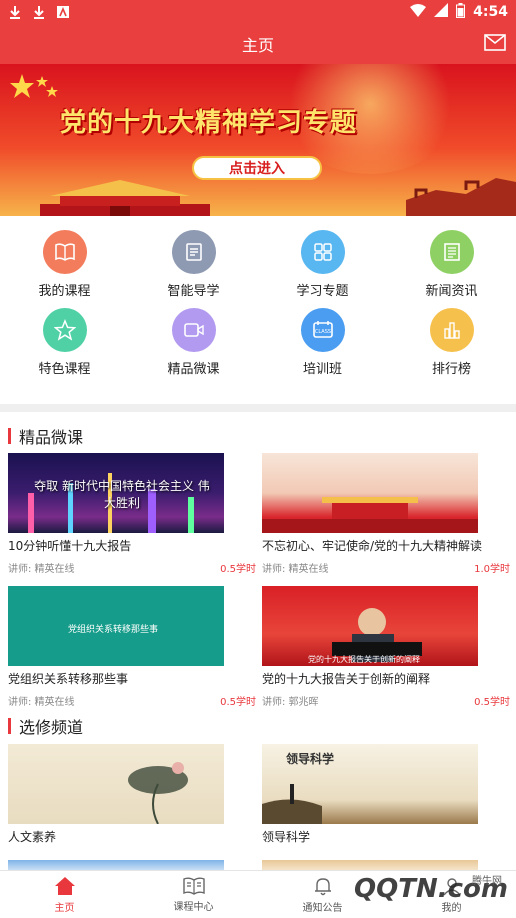 The height and width of the screenshot is (918, 516). I want to click on grid-squares-icon, so click(322, 252).